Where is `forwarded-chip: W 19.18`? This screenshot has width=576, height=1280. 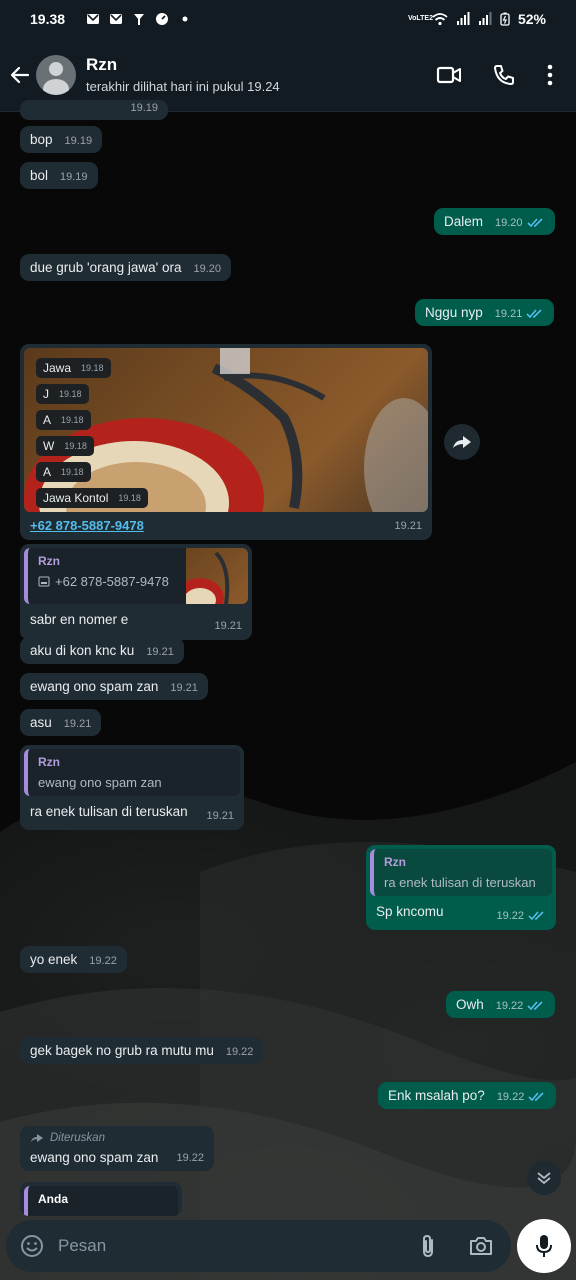
forwarded-chip: W 19.18 is located at coordinates (65, 446).